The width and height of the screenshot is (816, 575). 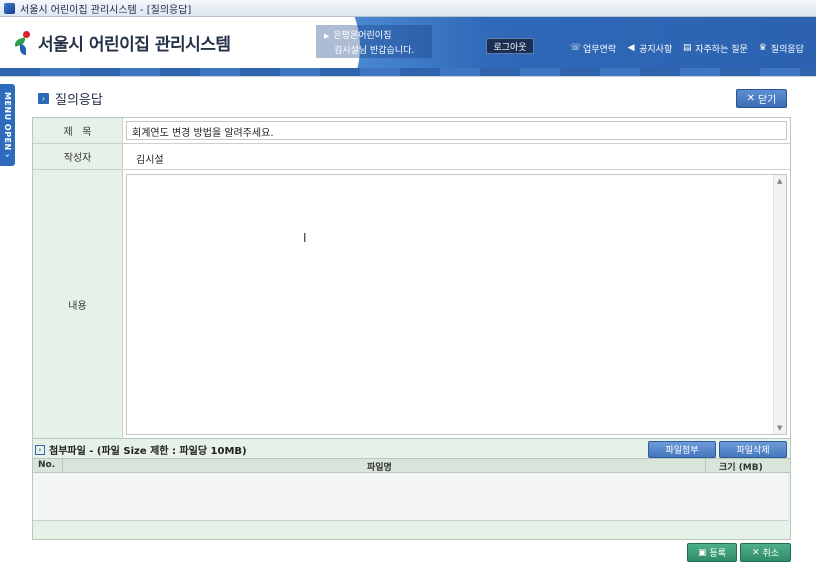 I want to click on logo: 서울시 어린이집 관리시스템, so click(x=121, y=42).